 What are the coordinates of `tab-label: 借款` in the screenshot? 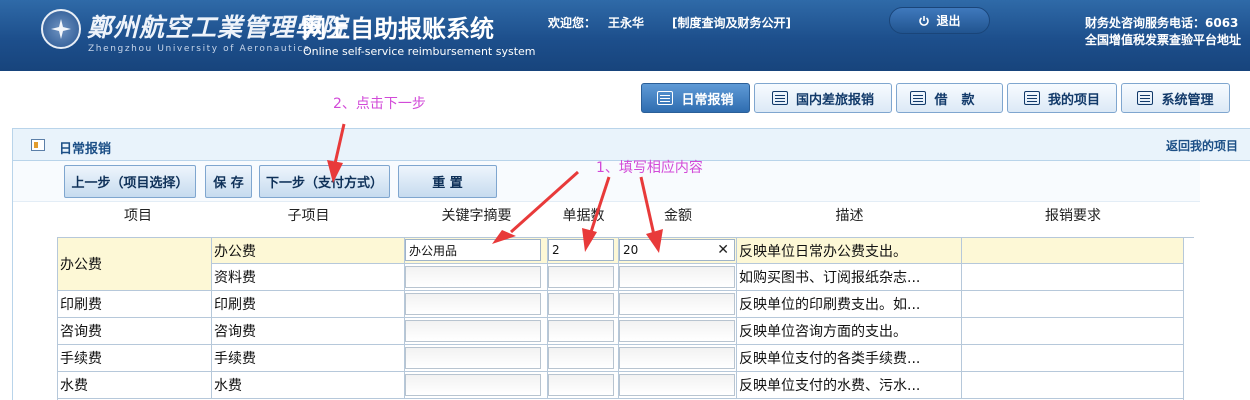 It's located at (961, 100).